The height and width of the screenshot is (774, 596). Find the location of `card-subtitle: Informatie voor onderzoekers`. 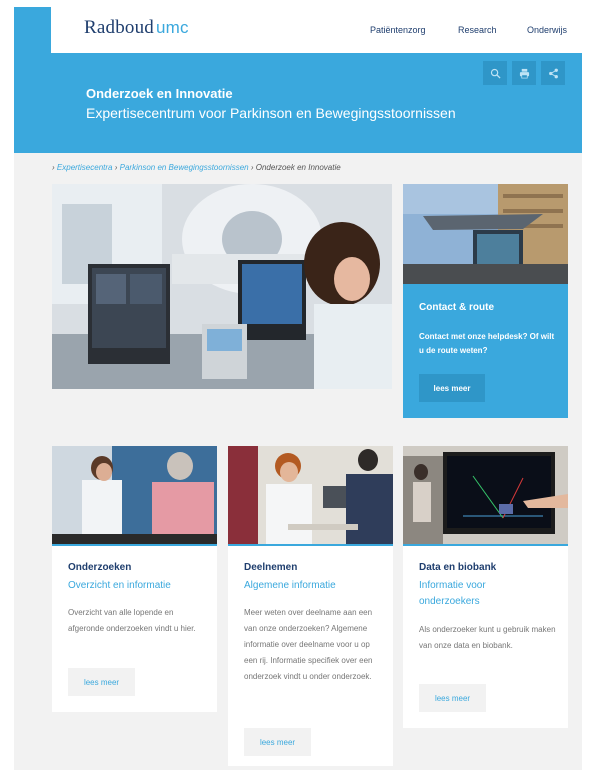

card-subtitle: Informatie voor onderzoekers is located at coordinates (452, 593).